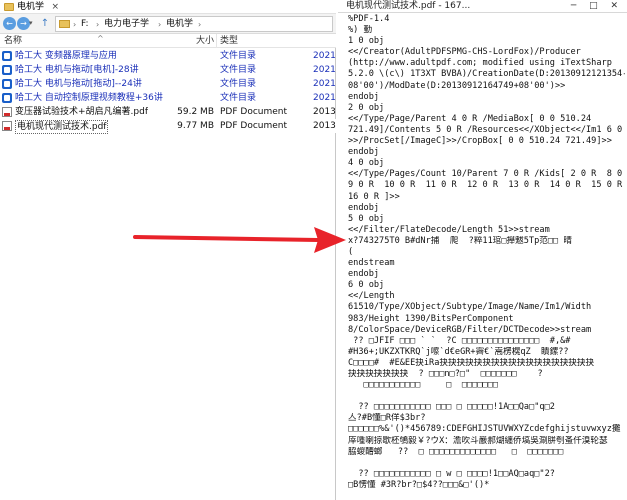 Image resolution: width=627 pixels, height=500 pixels. I want to click on editor-line: %PDF-1.4, so click(369, 19).